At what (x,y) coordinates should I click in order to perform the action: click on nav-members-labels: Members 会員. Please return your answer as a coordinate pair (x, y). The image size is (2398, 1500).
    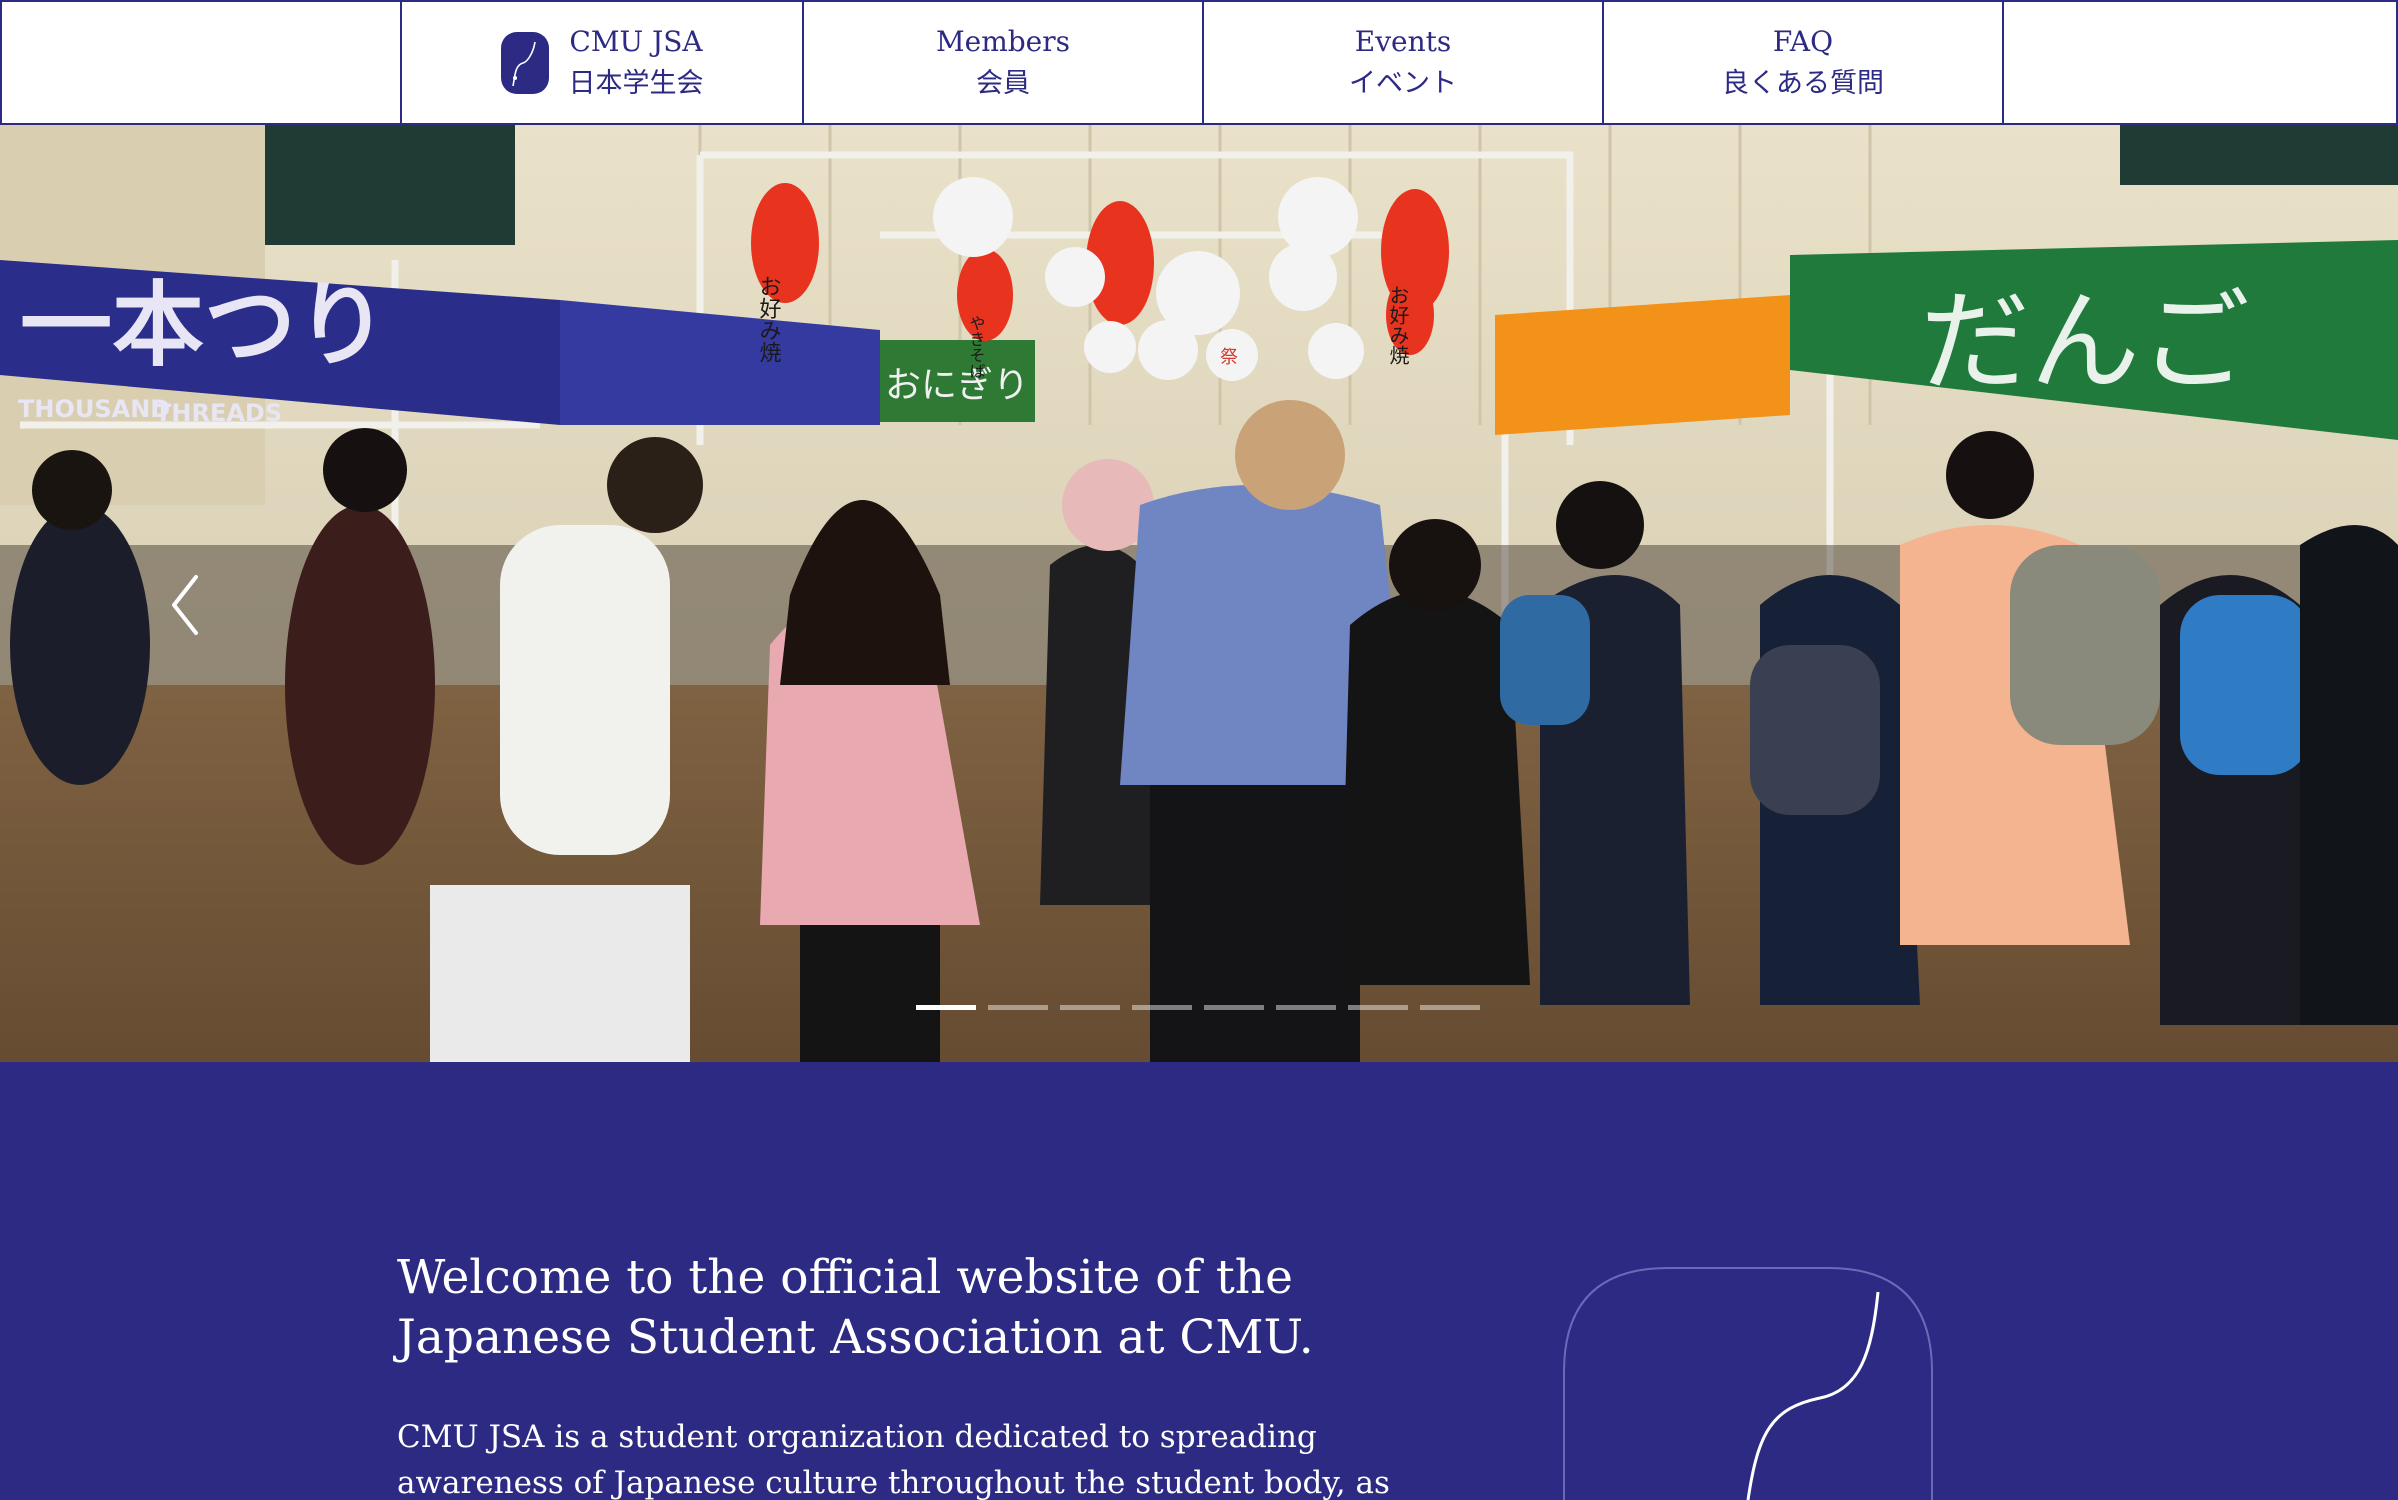
    Looking at the image, I should click on (1003, 63).